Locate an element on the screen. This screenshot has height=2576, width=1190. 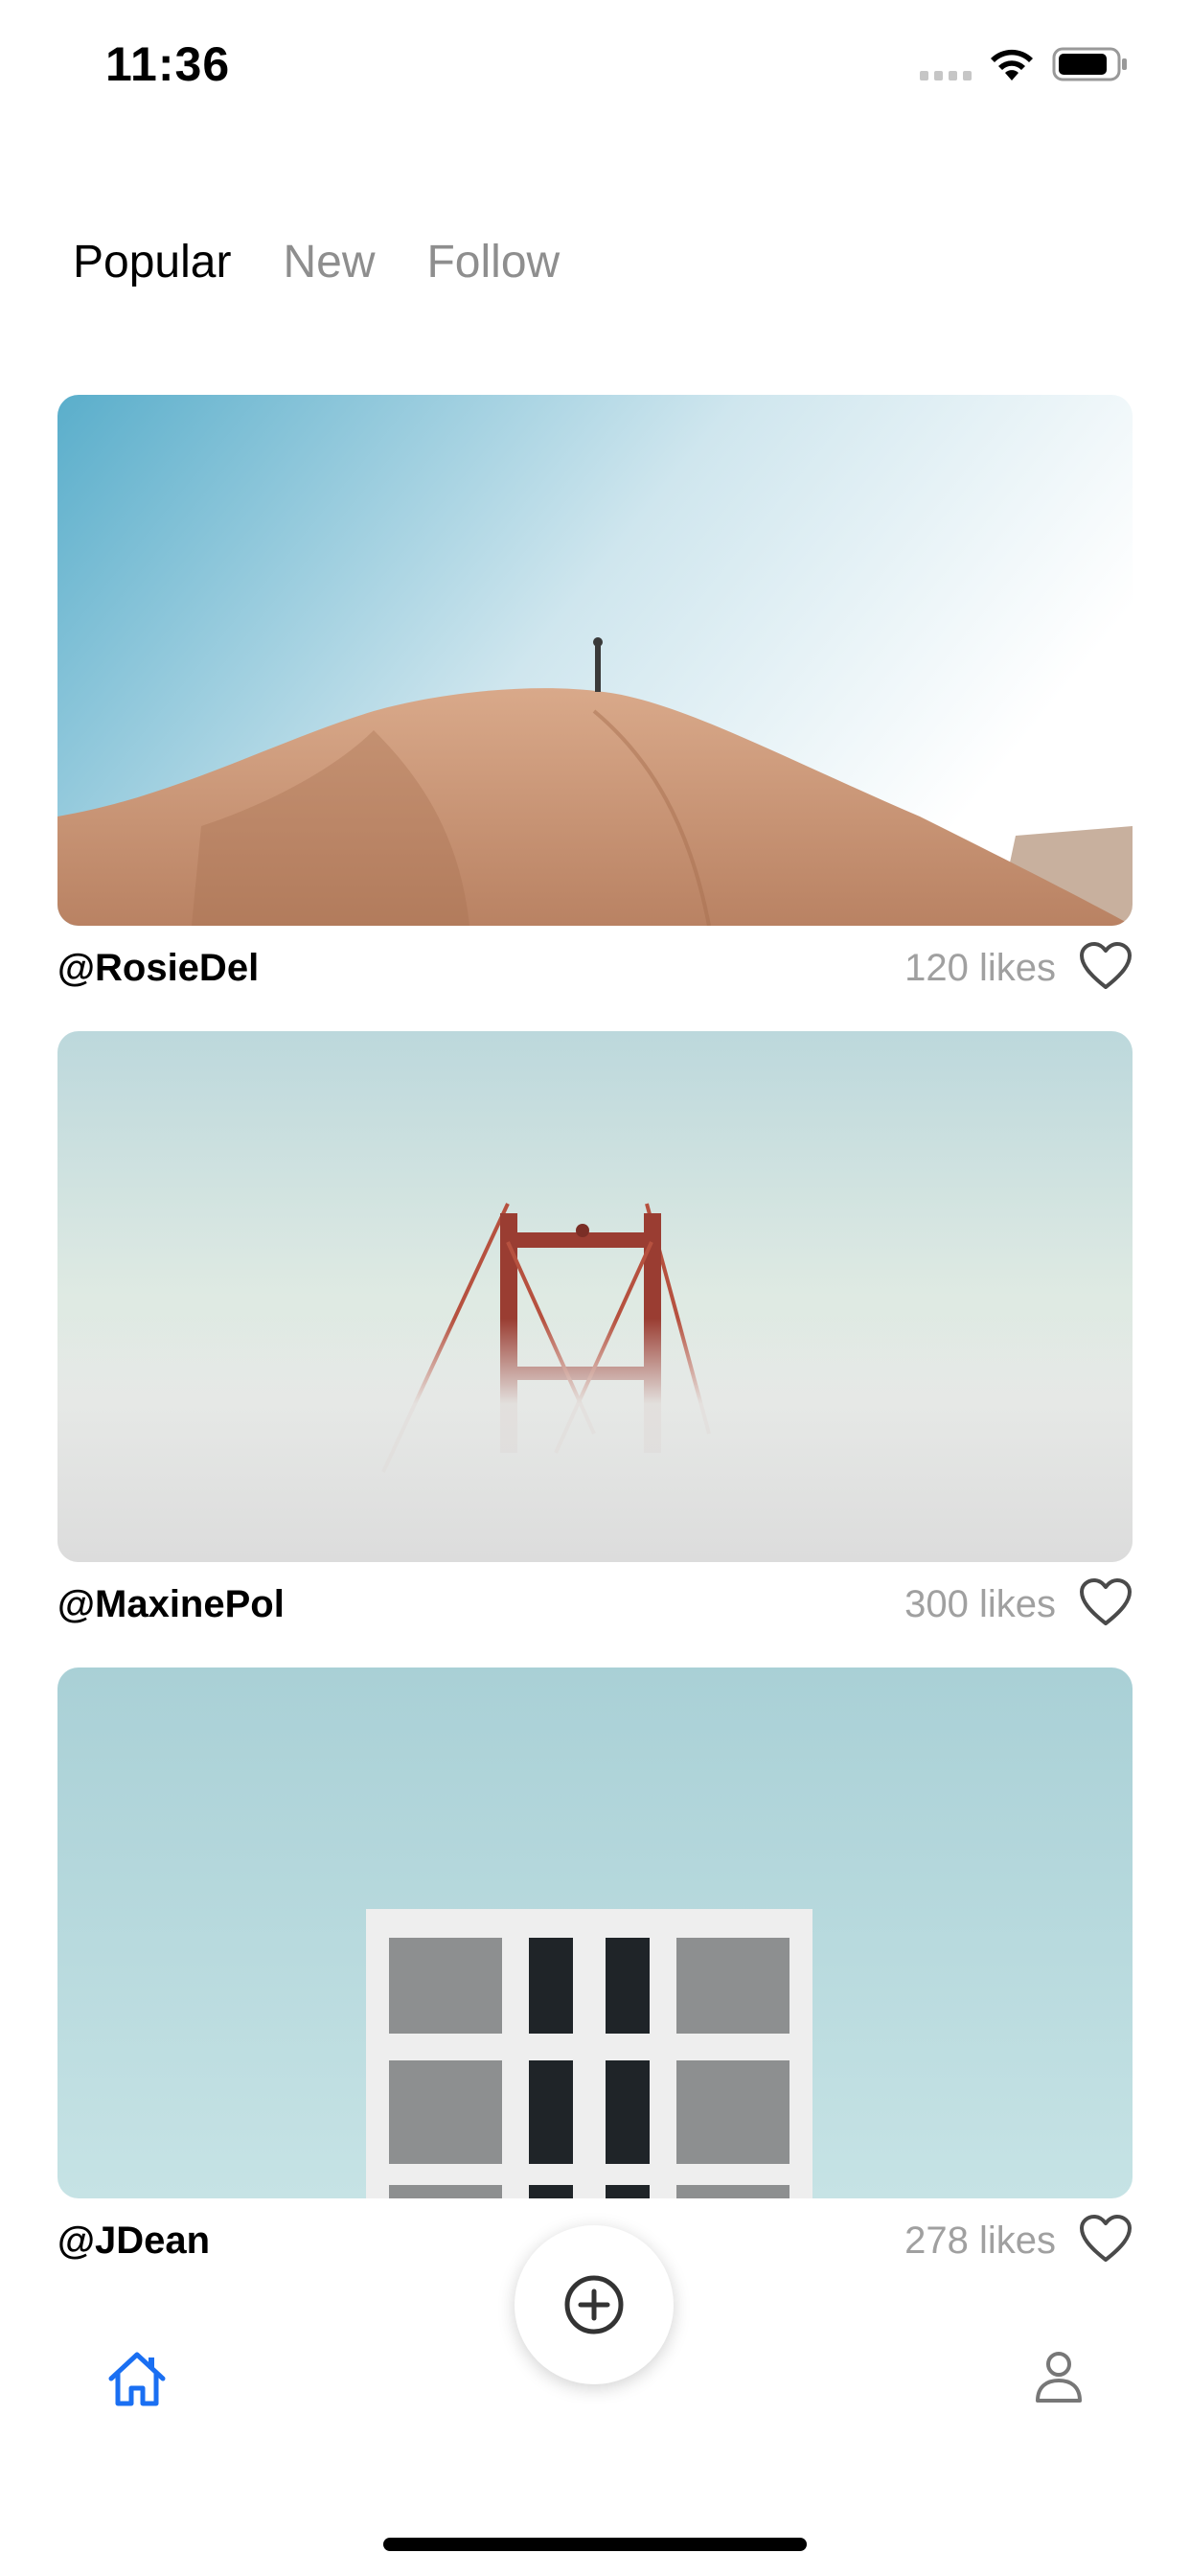
tab-new: New is located at coordinates (329, 262).